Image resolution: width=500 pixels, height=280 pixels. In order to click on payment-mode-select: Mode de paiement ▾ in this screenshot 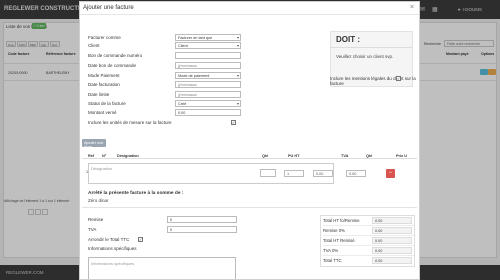, I will do `click(208, 75)`.